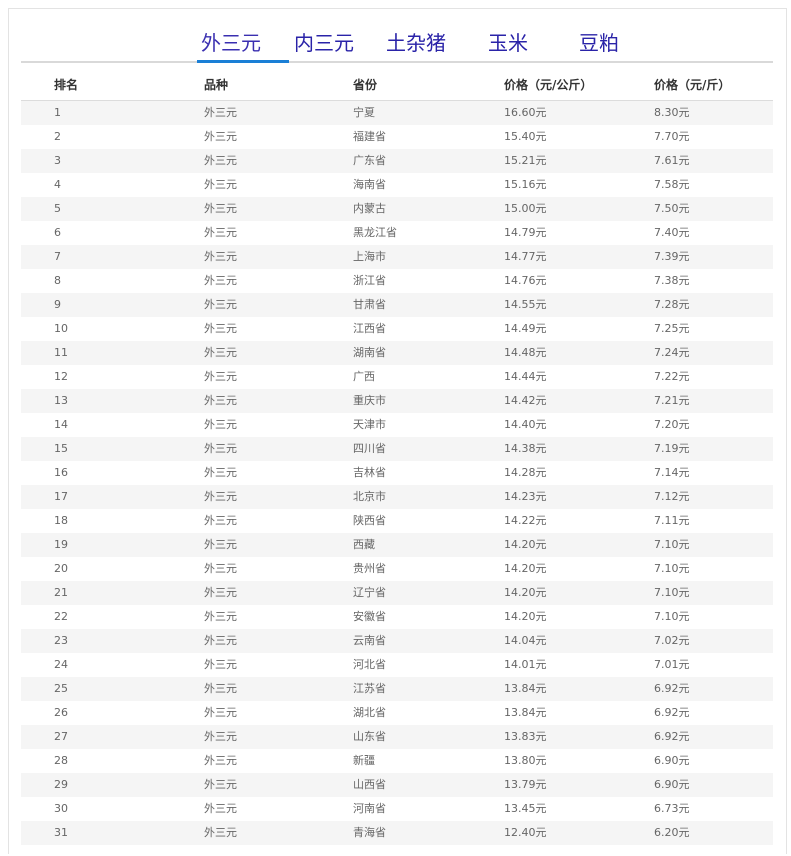 This screenshot has height=856, width=791. Describe the element at coordinates (57, 208) in the screenshot. I see `rank-cell: 5` at that location.